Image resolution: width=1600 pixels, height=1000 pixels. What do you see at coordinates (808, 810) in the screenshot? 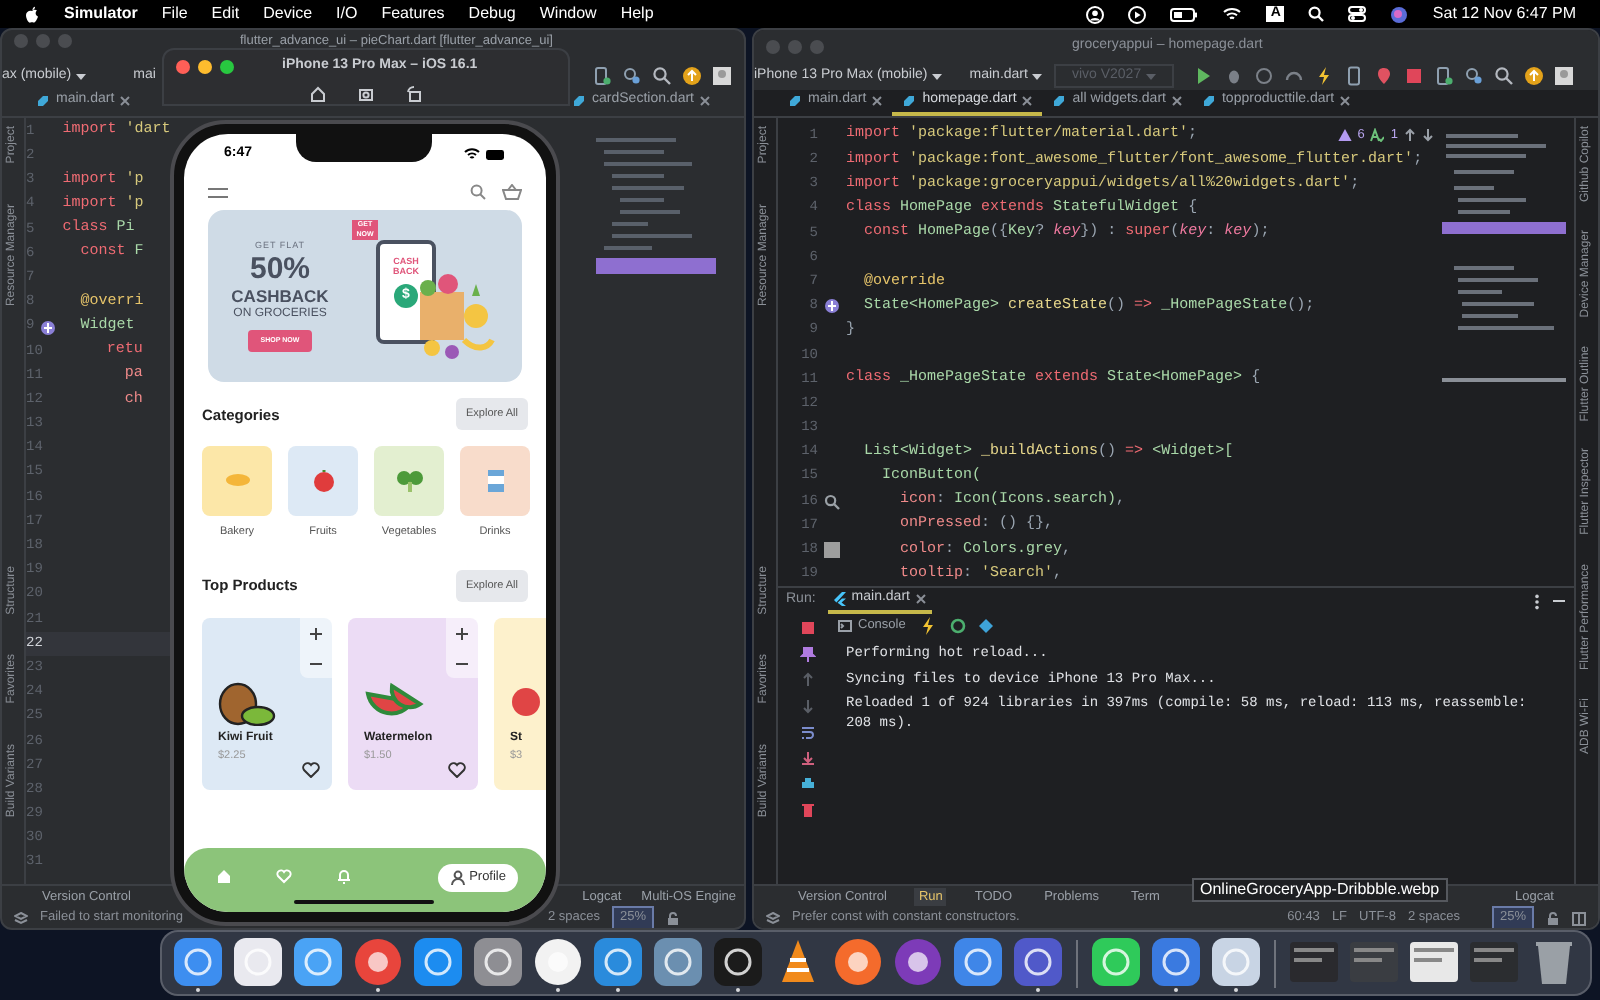
I see `trash-icon` at bounding box center [808, 810].